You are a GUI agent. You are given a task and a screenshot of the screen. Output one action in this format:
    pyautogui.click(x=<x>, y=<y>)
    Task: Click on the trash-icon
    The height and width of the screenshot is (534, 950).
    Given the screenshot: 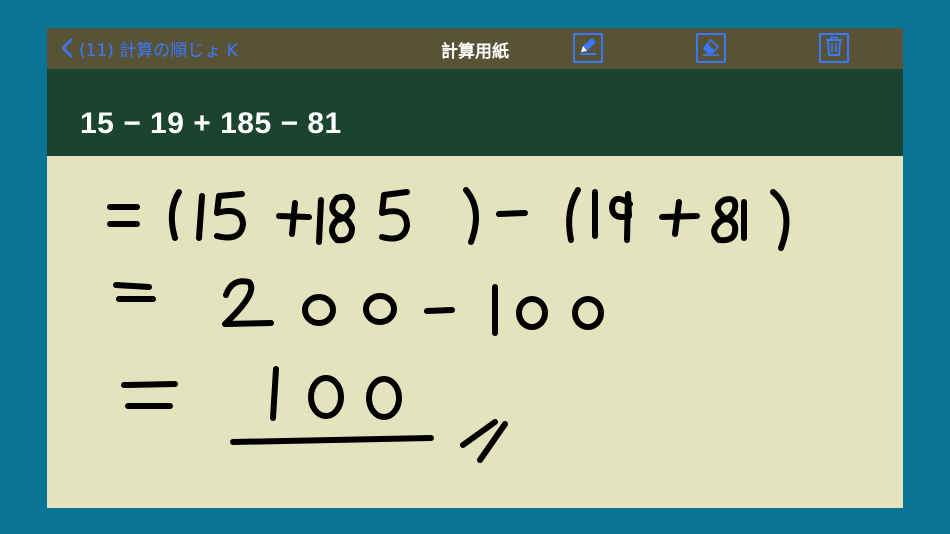 What is the action you would take?
    pyautogui.click(x=834, y=48)
    